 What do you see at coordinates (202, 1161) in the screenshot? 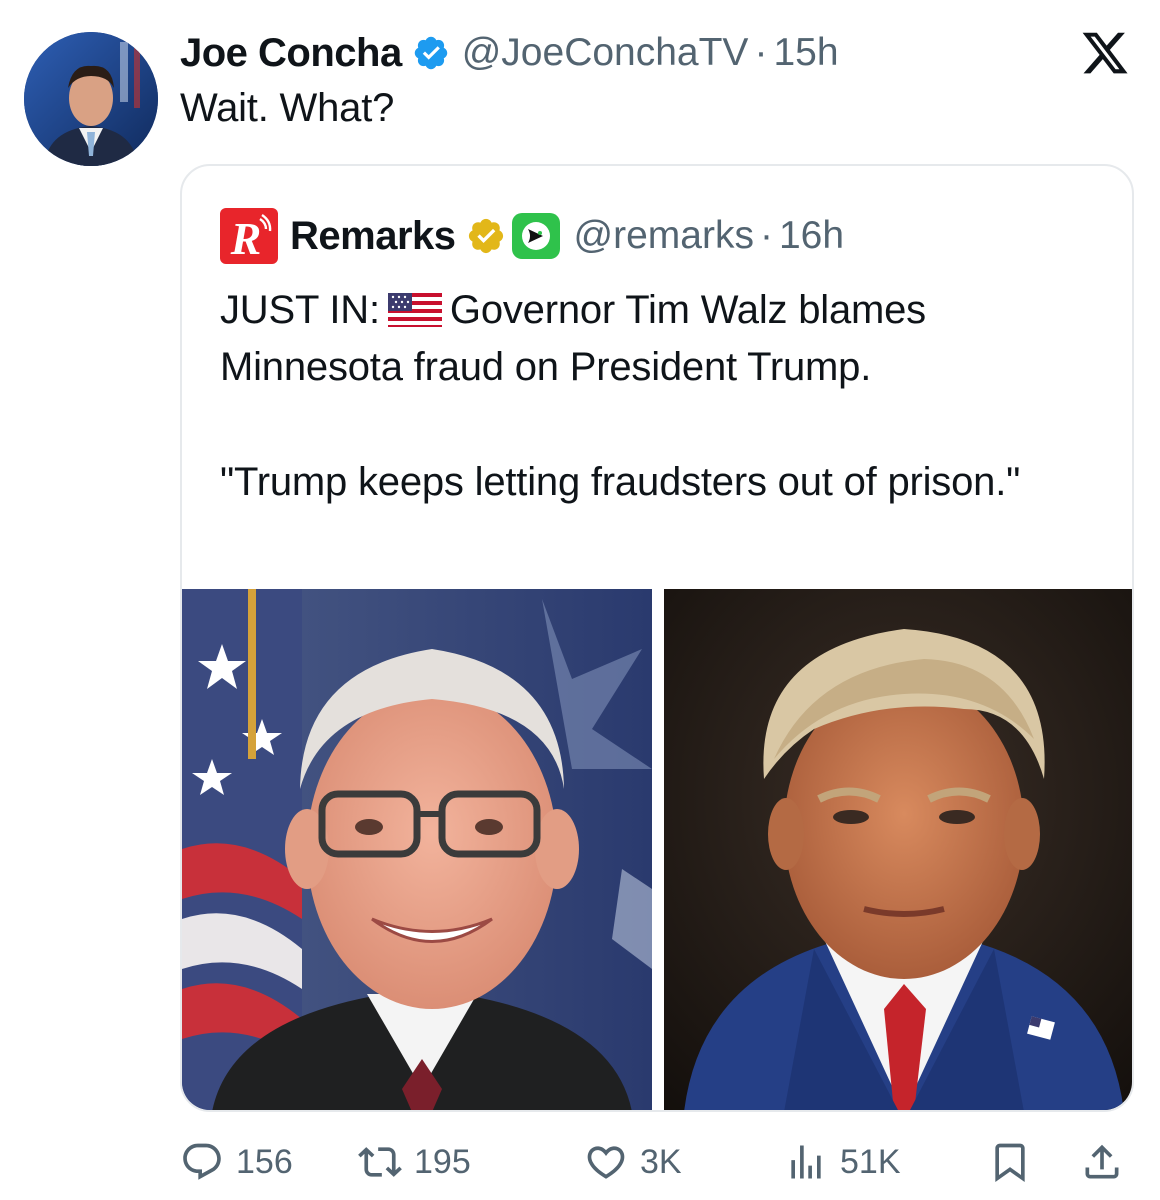
I see `reply-icon` at bounding box center [202, 1161].